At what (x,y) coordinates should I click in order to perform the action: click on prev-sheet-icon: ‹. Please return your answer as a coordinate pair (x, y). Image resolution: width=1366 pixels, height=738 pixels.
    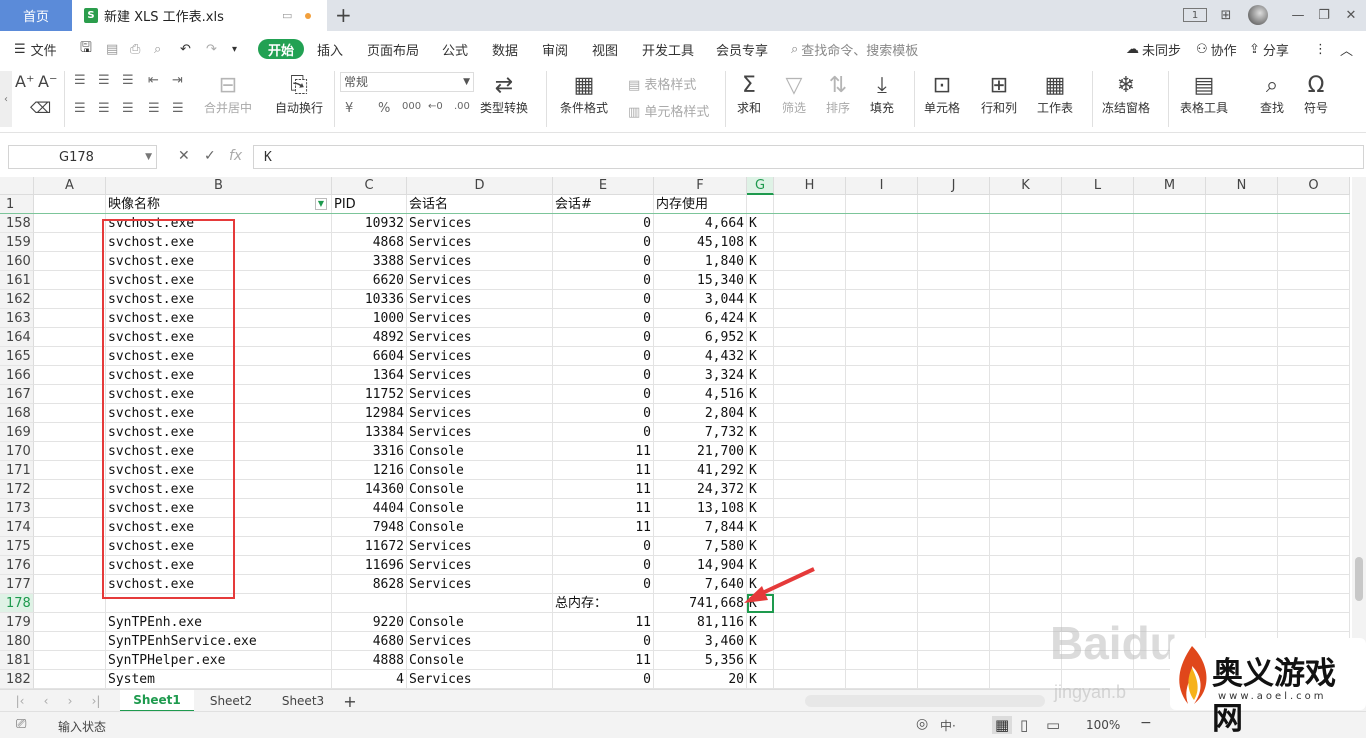
    Looking at the image, I should click on (46, 701).